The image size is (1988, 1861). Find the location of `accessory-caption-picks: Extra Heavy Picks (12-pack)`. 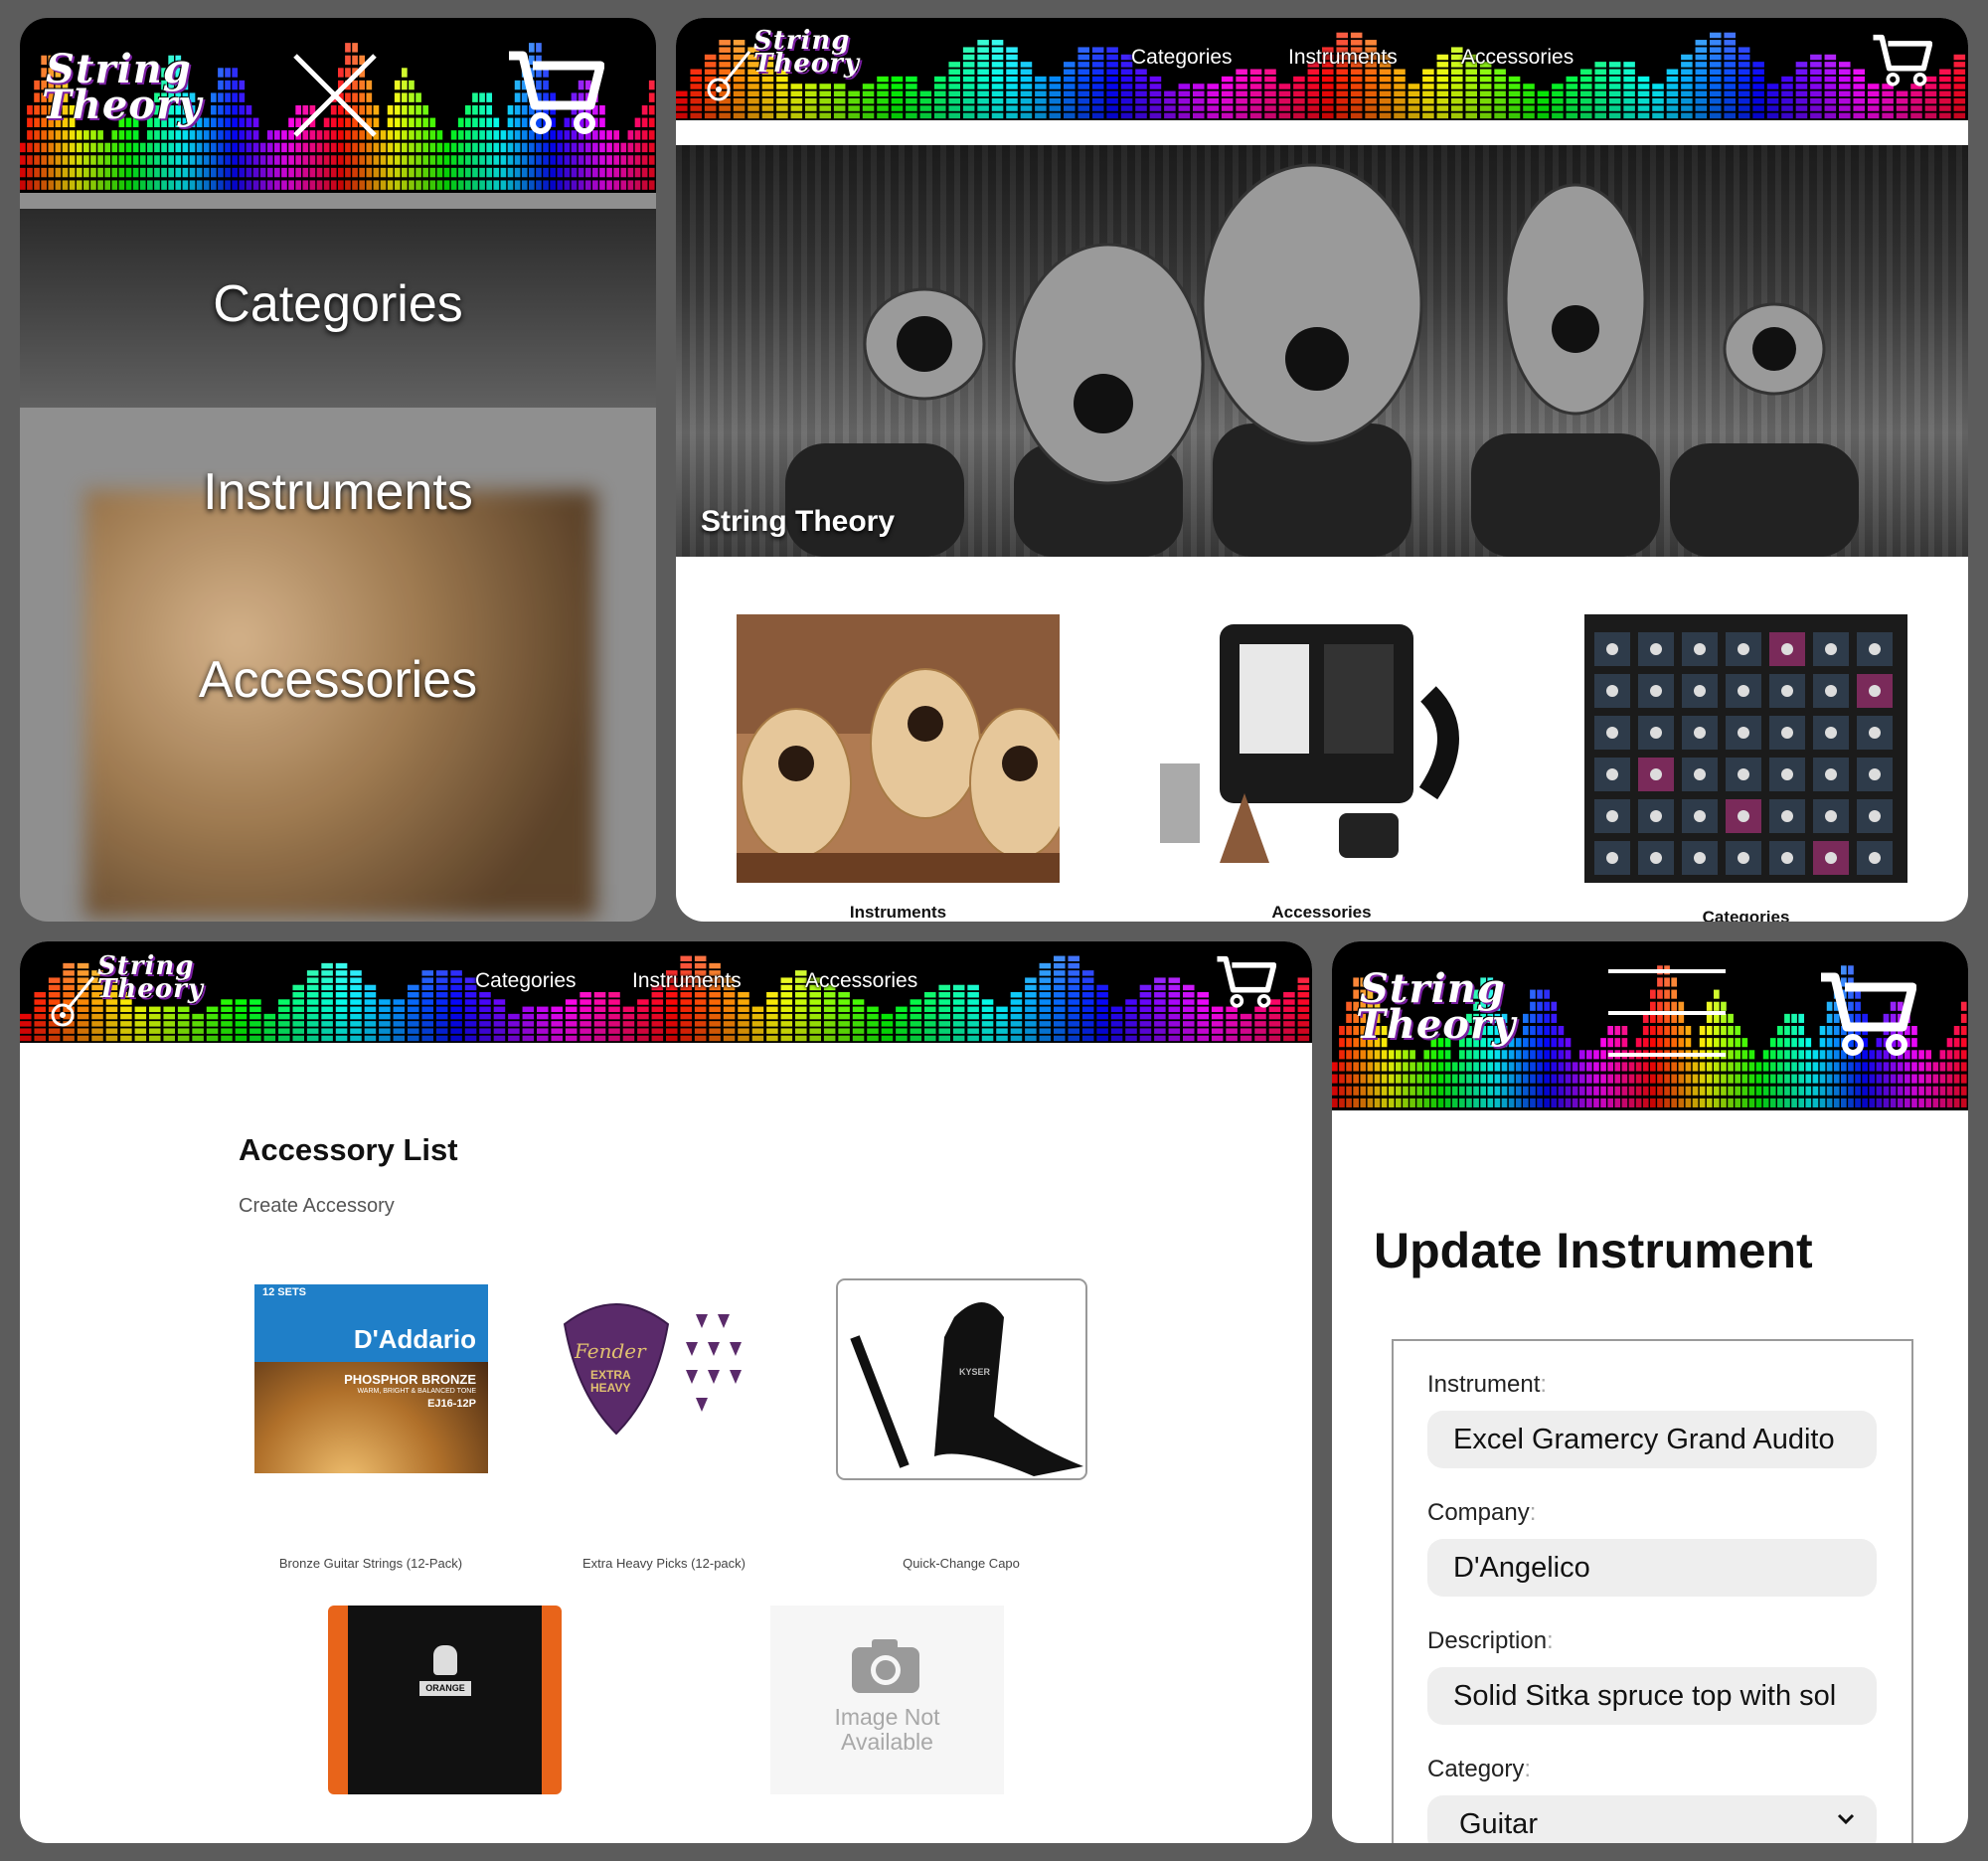

accessory-caption-picks: Extra Heavy Picks (12-pack) is located at coordinates (664, 1563).